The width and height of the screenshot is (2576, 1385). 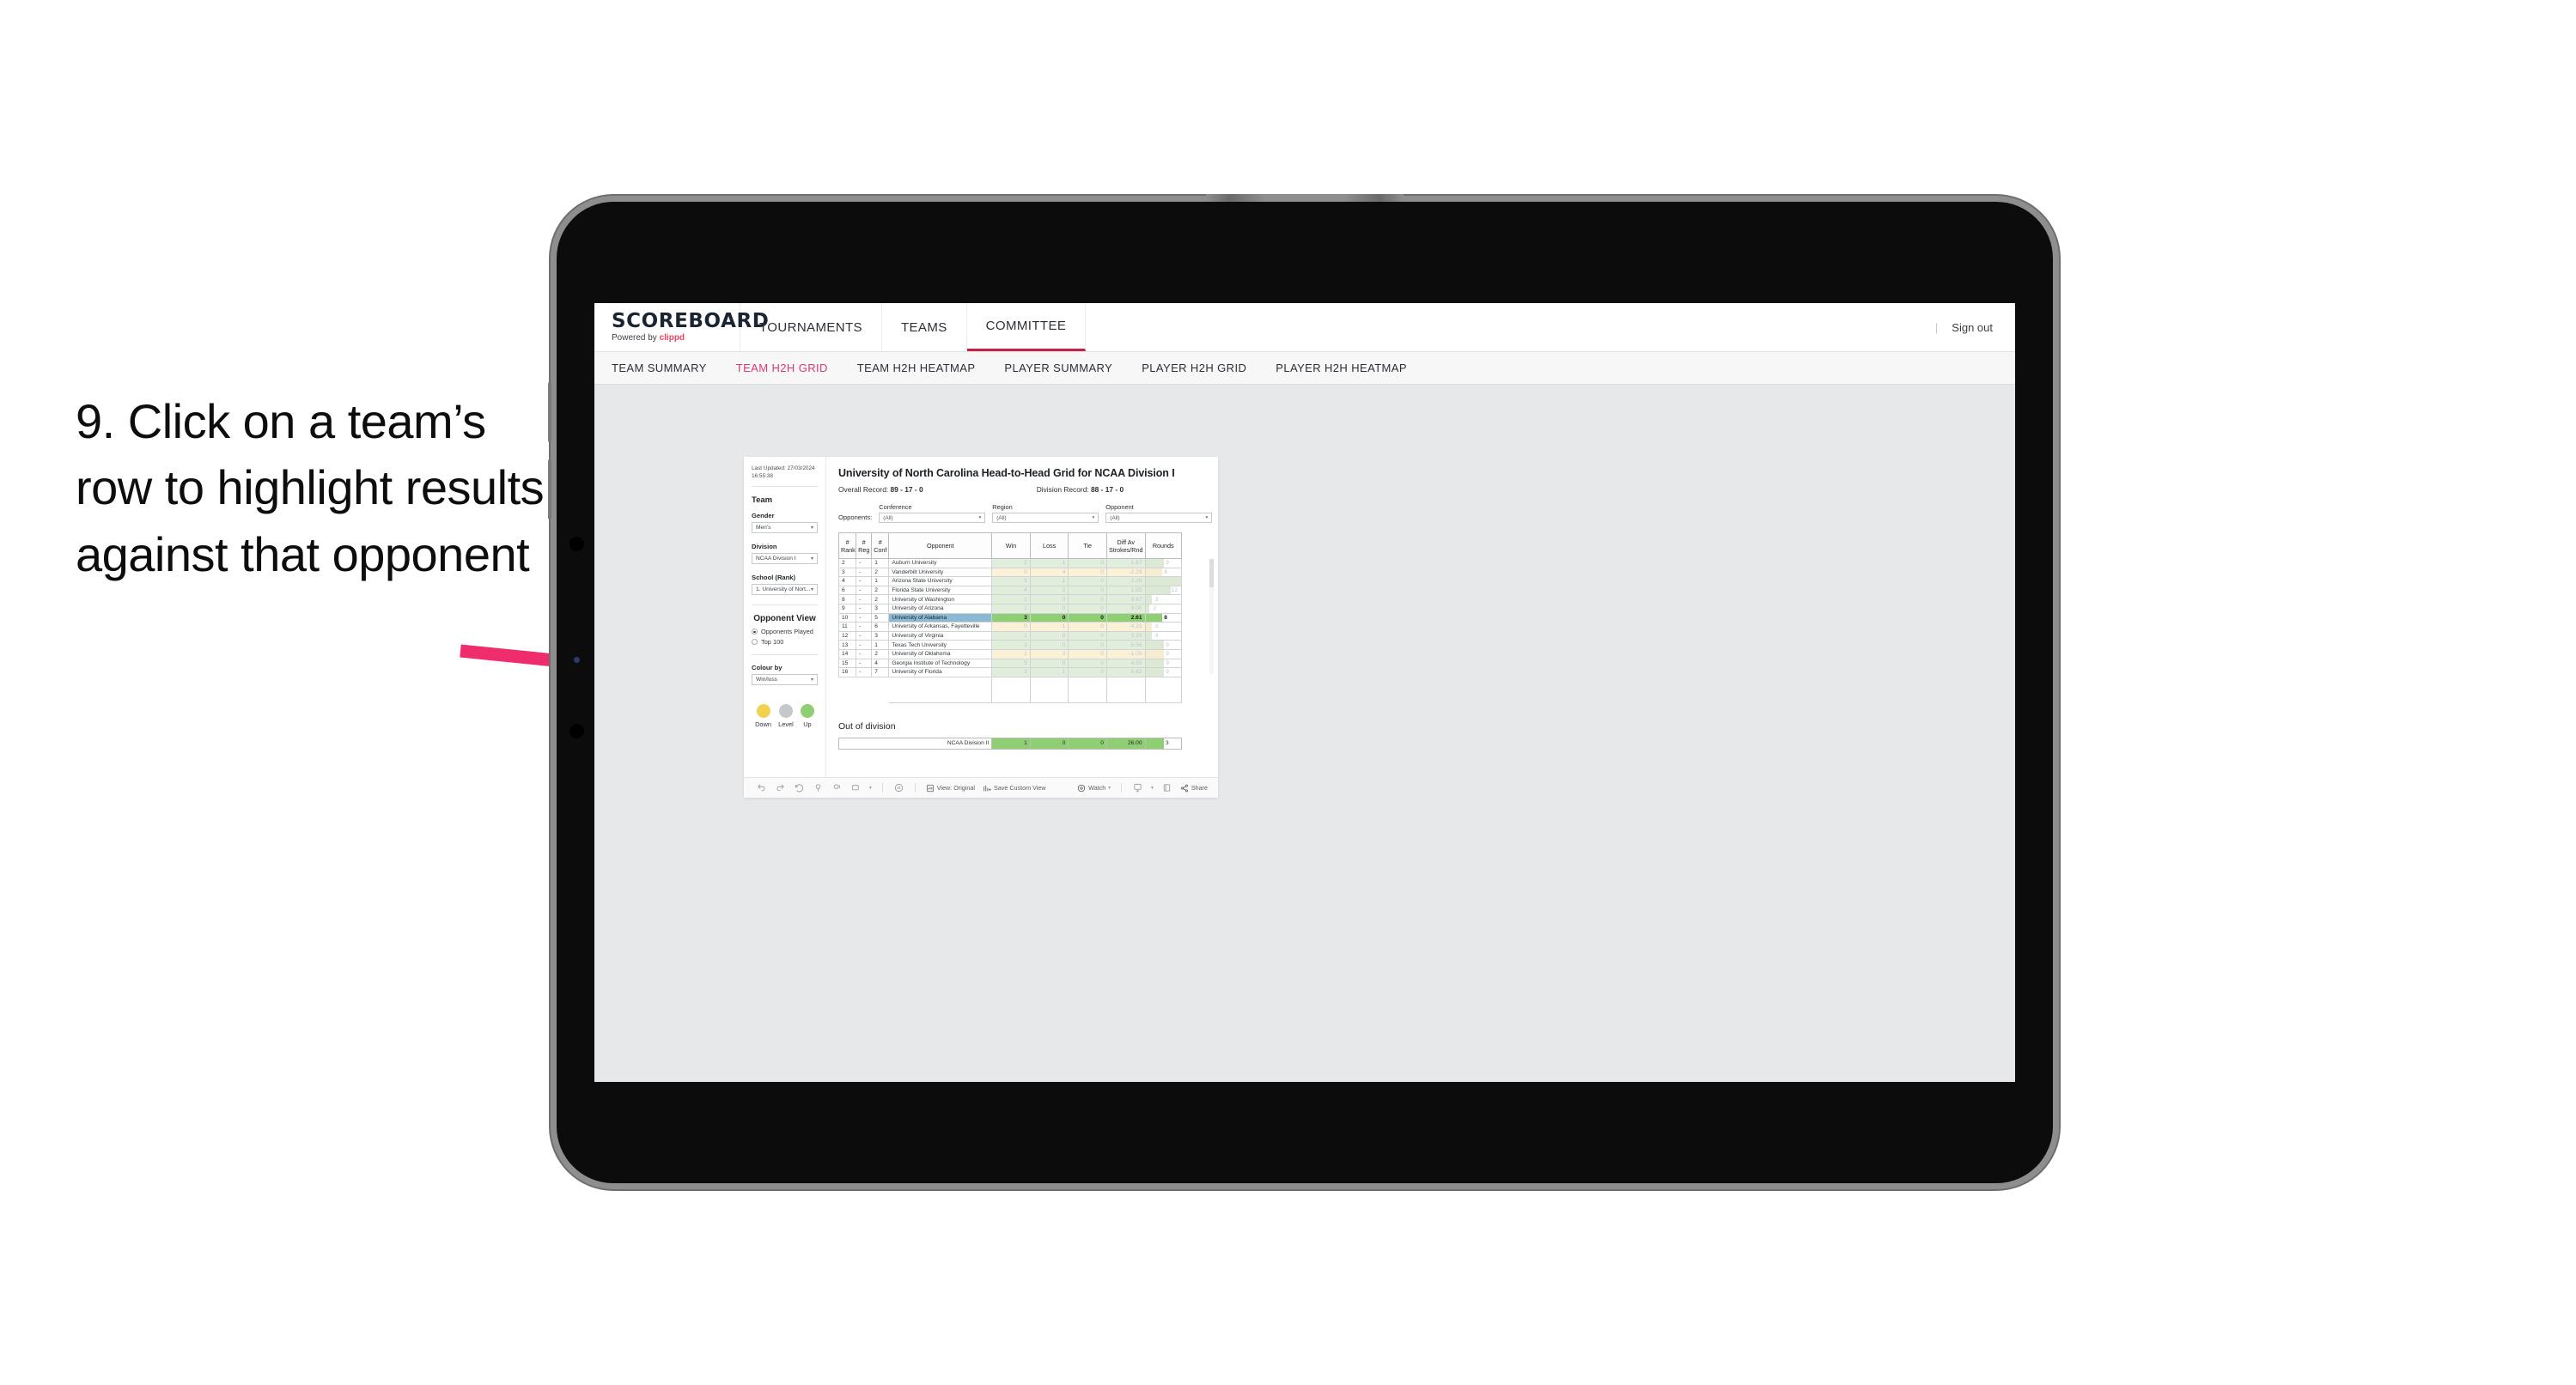 I want to click on nav-item-committee: COMMITTEE, so click(x=1026, y=327).